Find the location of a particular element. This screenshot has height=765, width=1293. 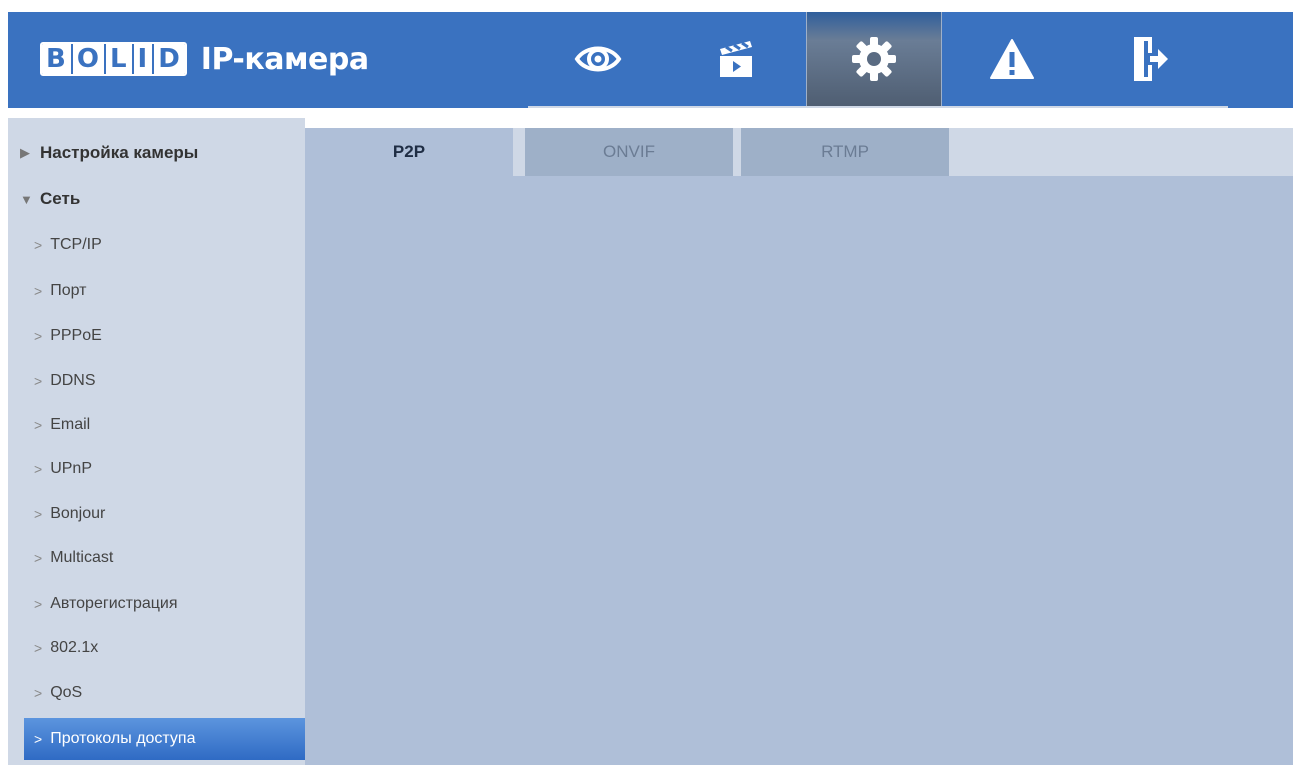

triangle-right-icon: ▶ is located at coordinates (25, 152).